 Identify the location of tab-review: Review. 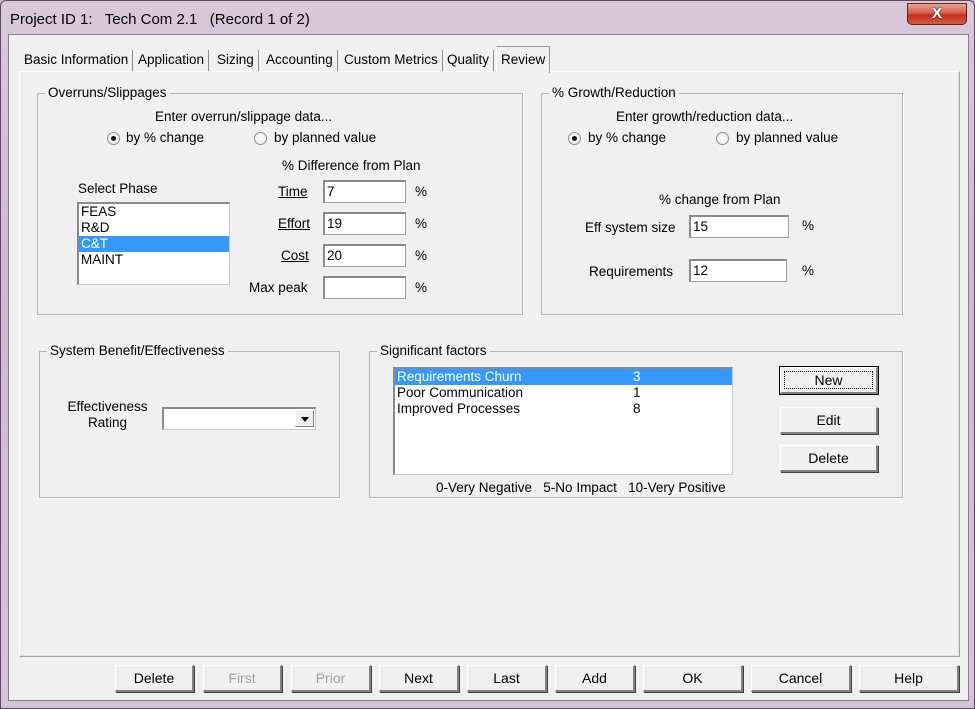
(523, 59).